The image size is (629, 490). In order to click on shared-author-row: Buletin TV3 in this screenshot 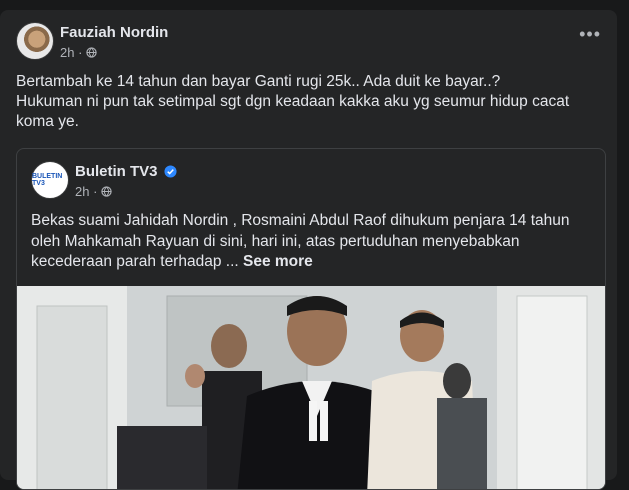, I will do `click(126, 171)`.